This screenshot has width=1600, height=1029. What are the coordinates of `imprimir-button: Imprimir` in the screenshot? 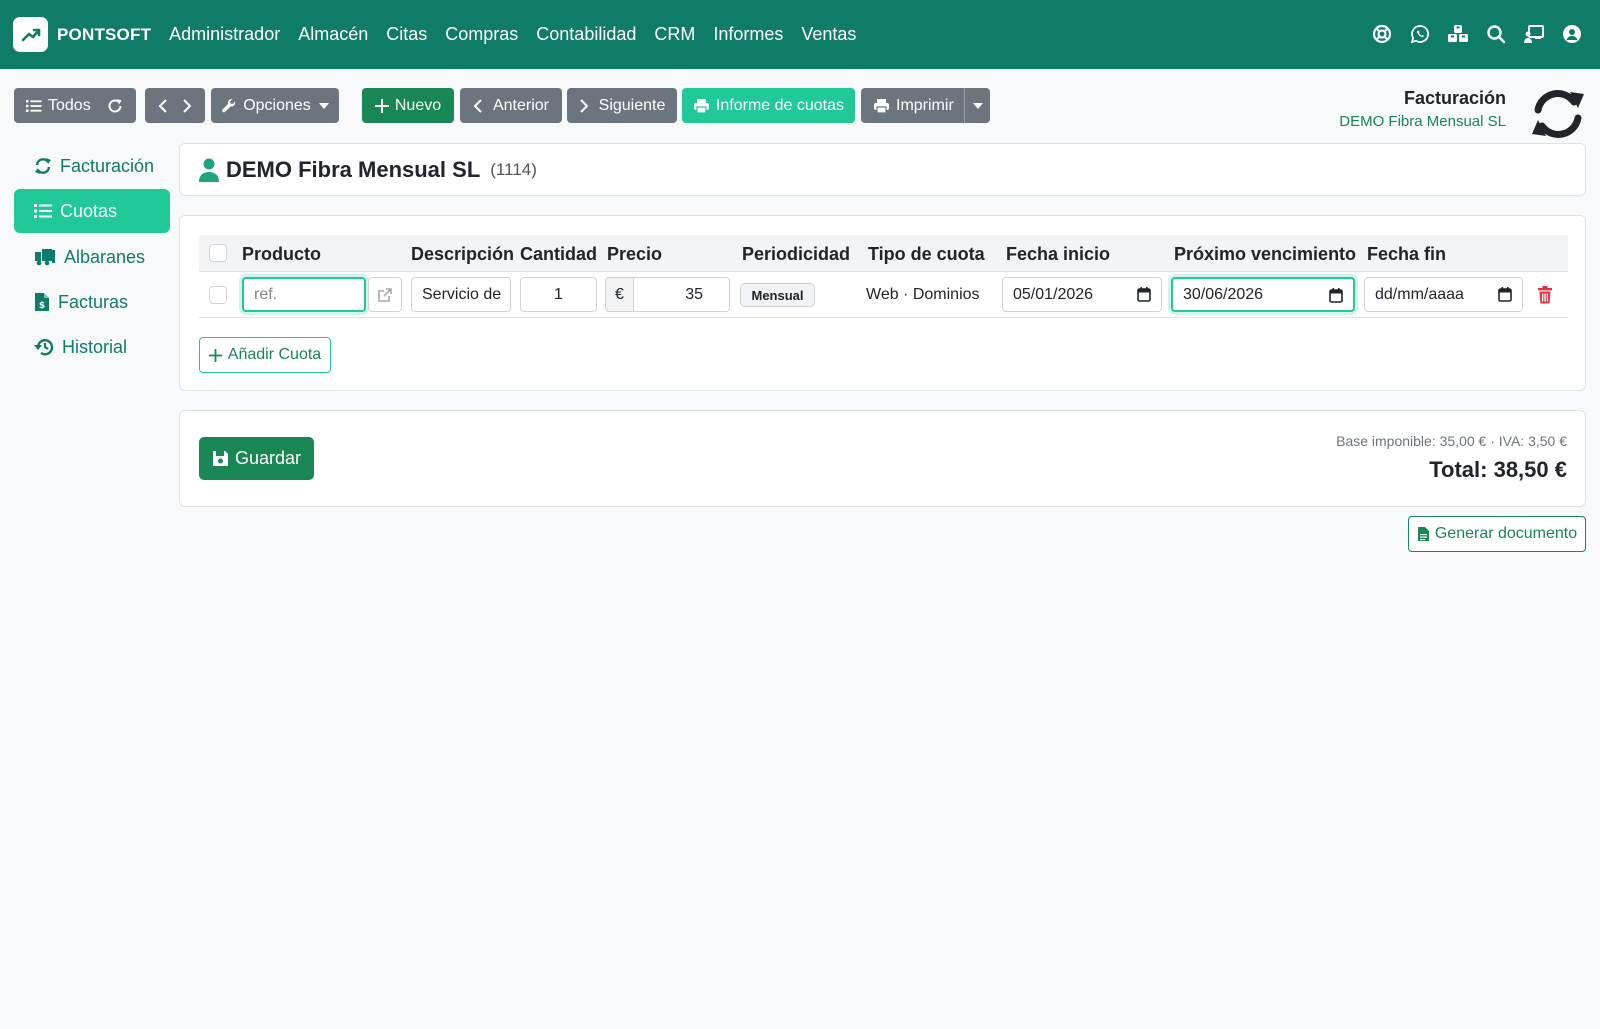 It's located at (925, 105).